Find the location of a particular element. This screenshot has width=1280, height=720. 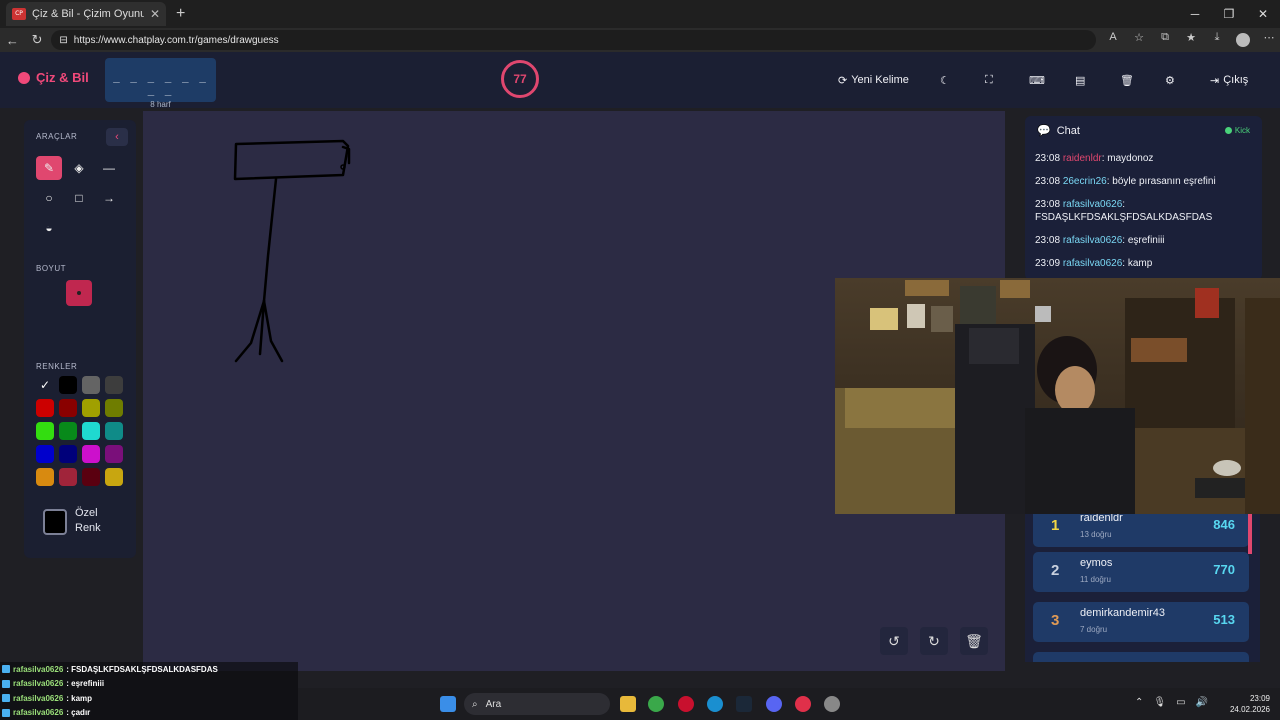

clear-canvas-button: 🗑 is located at coordinates (974, 641).